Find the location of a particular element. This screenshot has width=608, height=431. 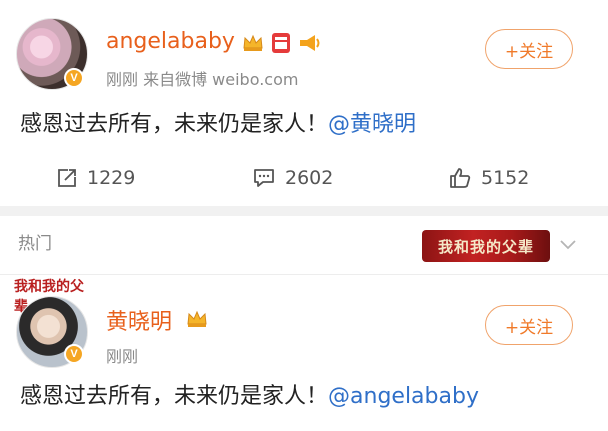

mention-link: @angelababy is located at coordinates (403, 396).